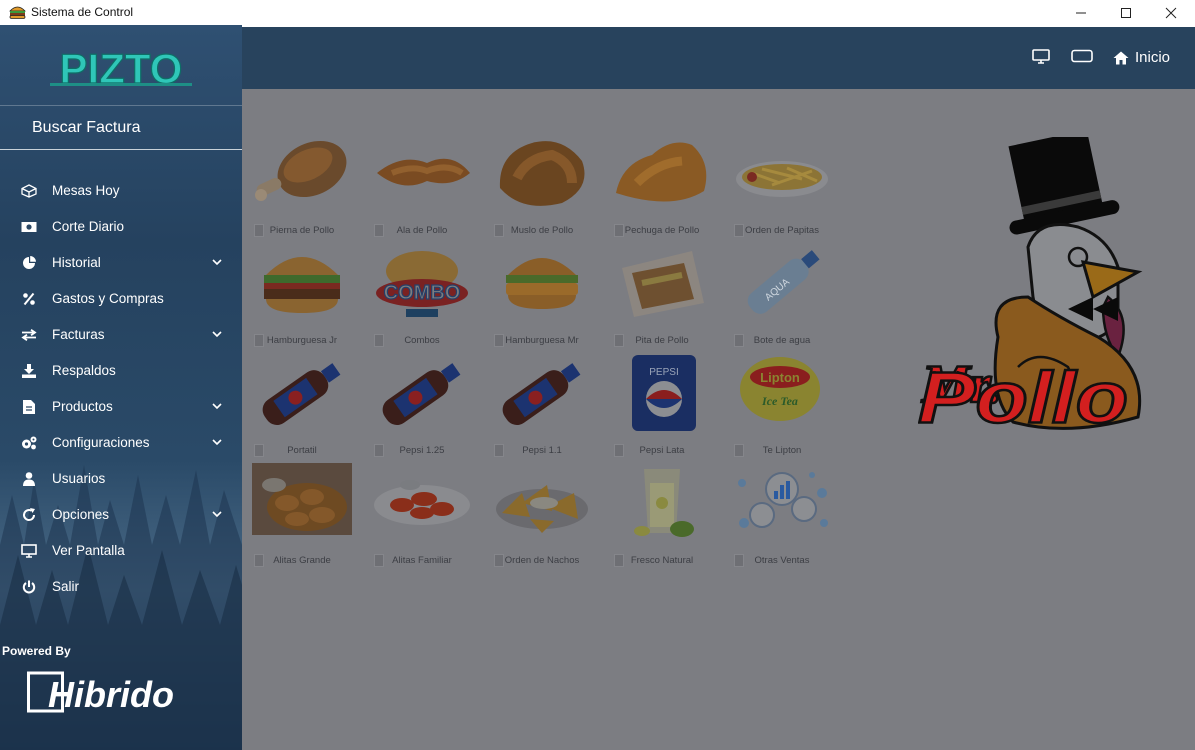 This screenshot has height=750, width=1195. I want to click on monitor-icon, so click(29, 551).